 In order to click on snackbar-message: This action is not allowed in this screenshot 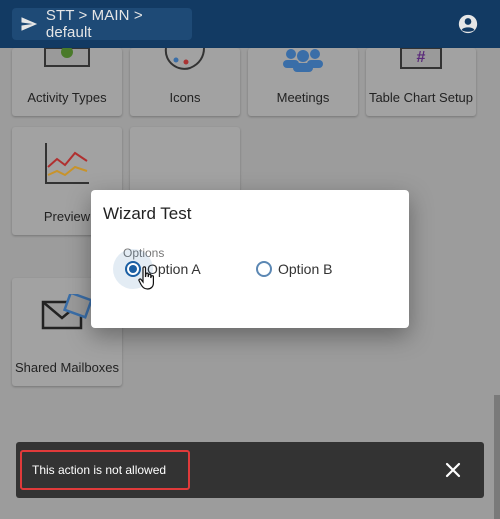, I will do `click(99, 470)`.